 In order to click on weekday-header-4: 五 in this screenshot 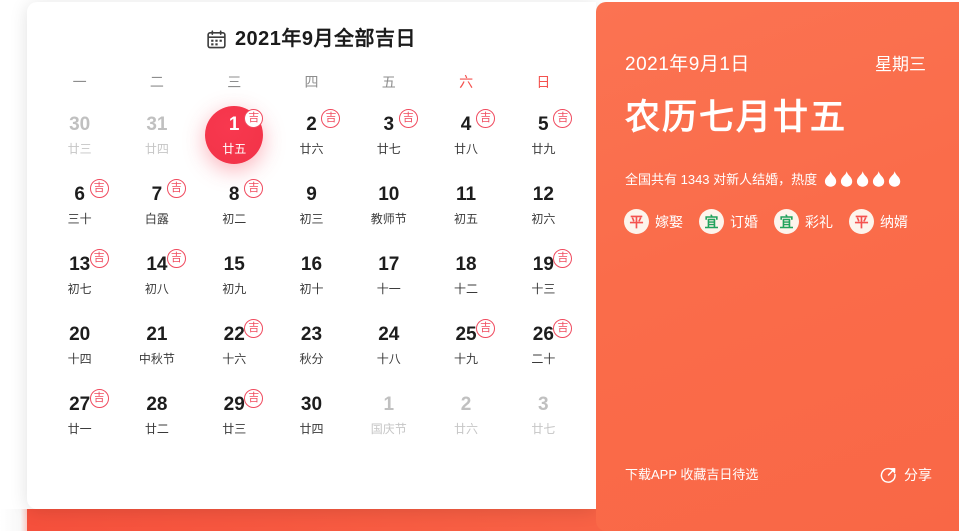, I will do `click(388, 82)`.